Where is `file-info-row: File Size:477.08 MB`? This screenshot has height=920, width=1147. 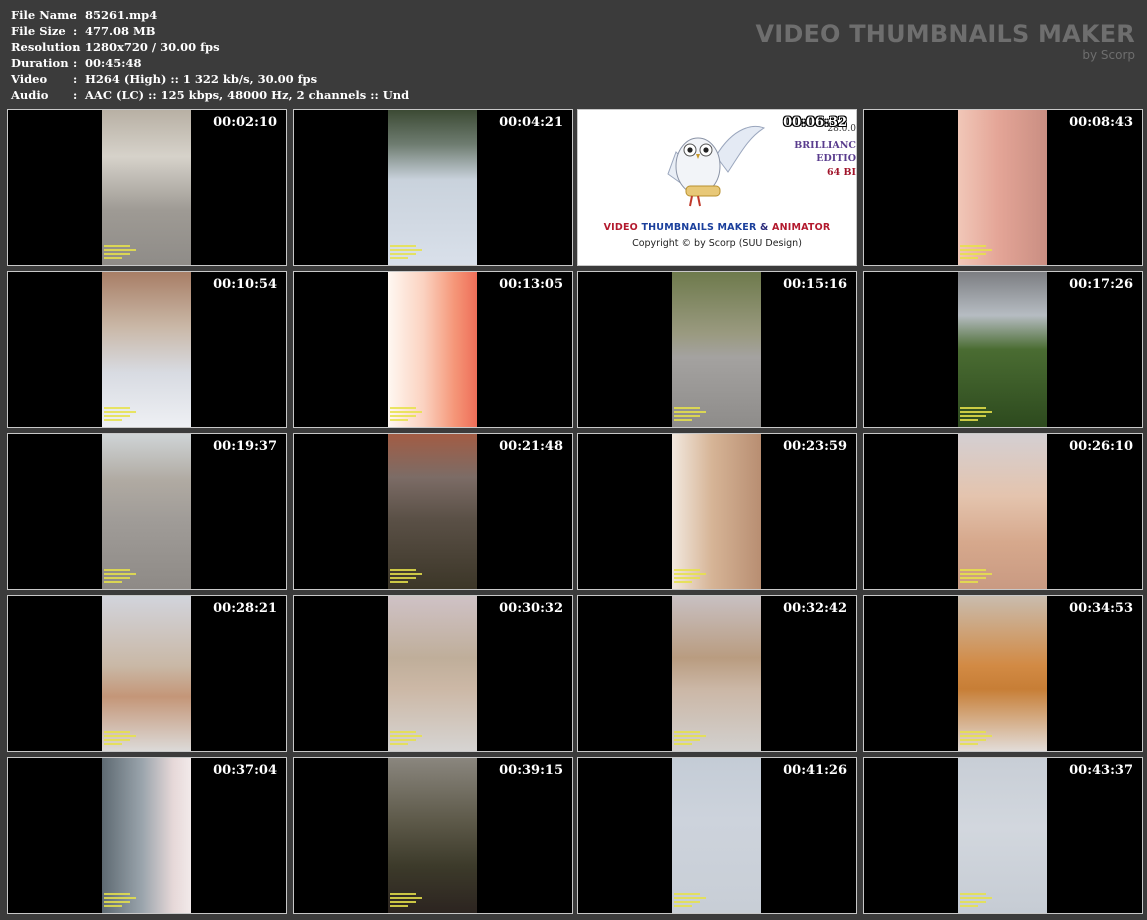
file-info-row: File Size:477.08 MB is located at coordinates (210, 31).